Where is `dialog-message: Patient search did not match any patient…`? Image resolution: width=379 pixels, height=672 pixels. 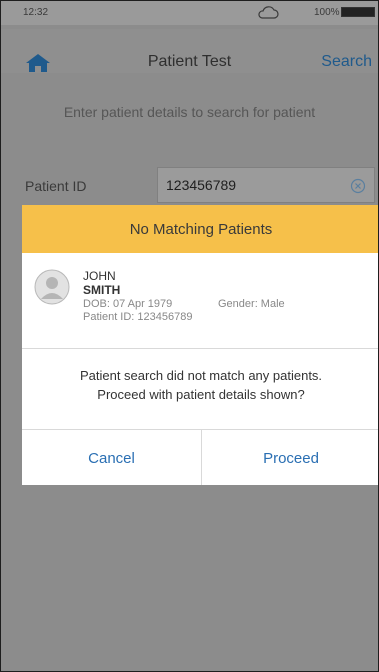 dialog-message: Patient search did not match any patient… is located at coordinates (200, 385).